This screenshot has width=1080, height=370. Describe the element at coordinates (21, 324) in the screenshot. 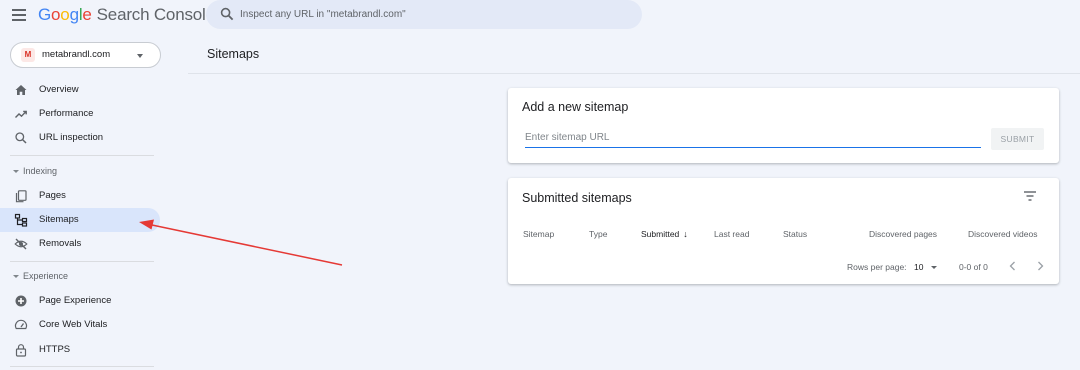

I see `speedometer-icon` at that location.